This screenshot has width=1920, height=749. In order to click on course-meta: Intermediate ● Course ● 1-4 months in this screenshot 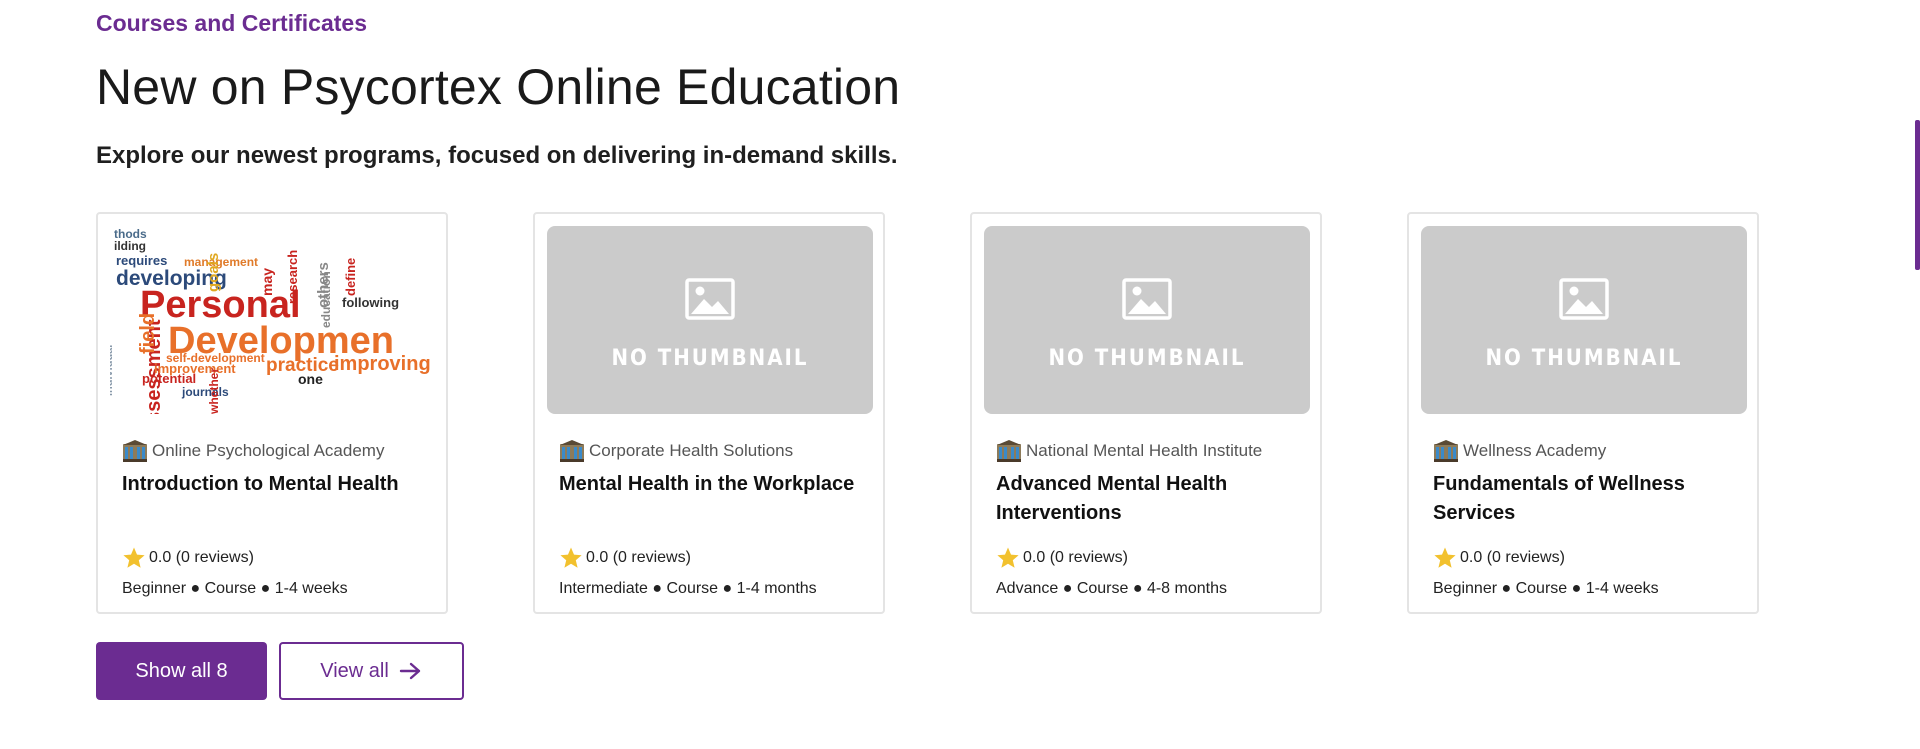, I will do `click(688, 588)`.